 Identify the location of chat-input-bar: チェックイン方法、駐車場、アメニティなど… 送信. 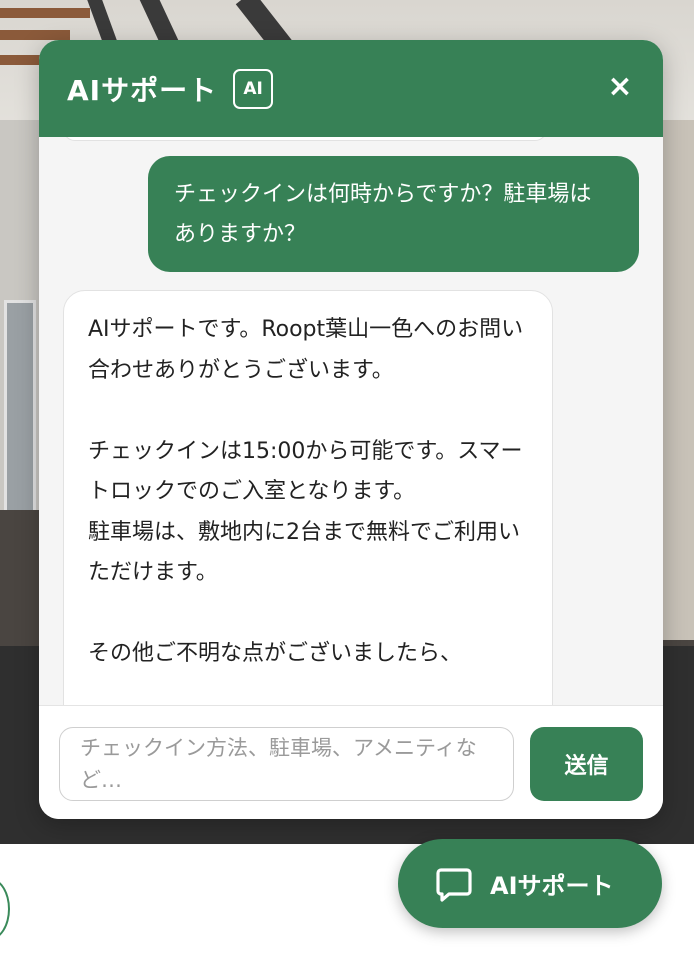
(351, 762).